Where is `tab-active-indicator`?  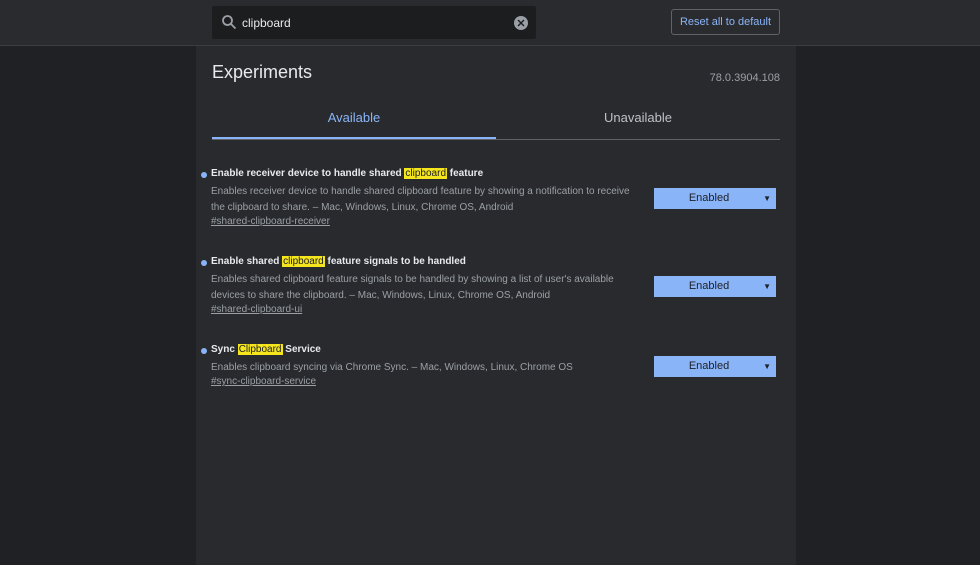 tab-active-indicator is located at coordinates (354, 138).